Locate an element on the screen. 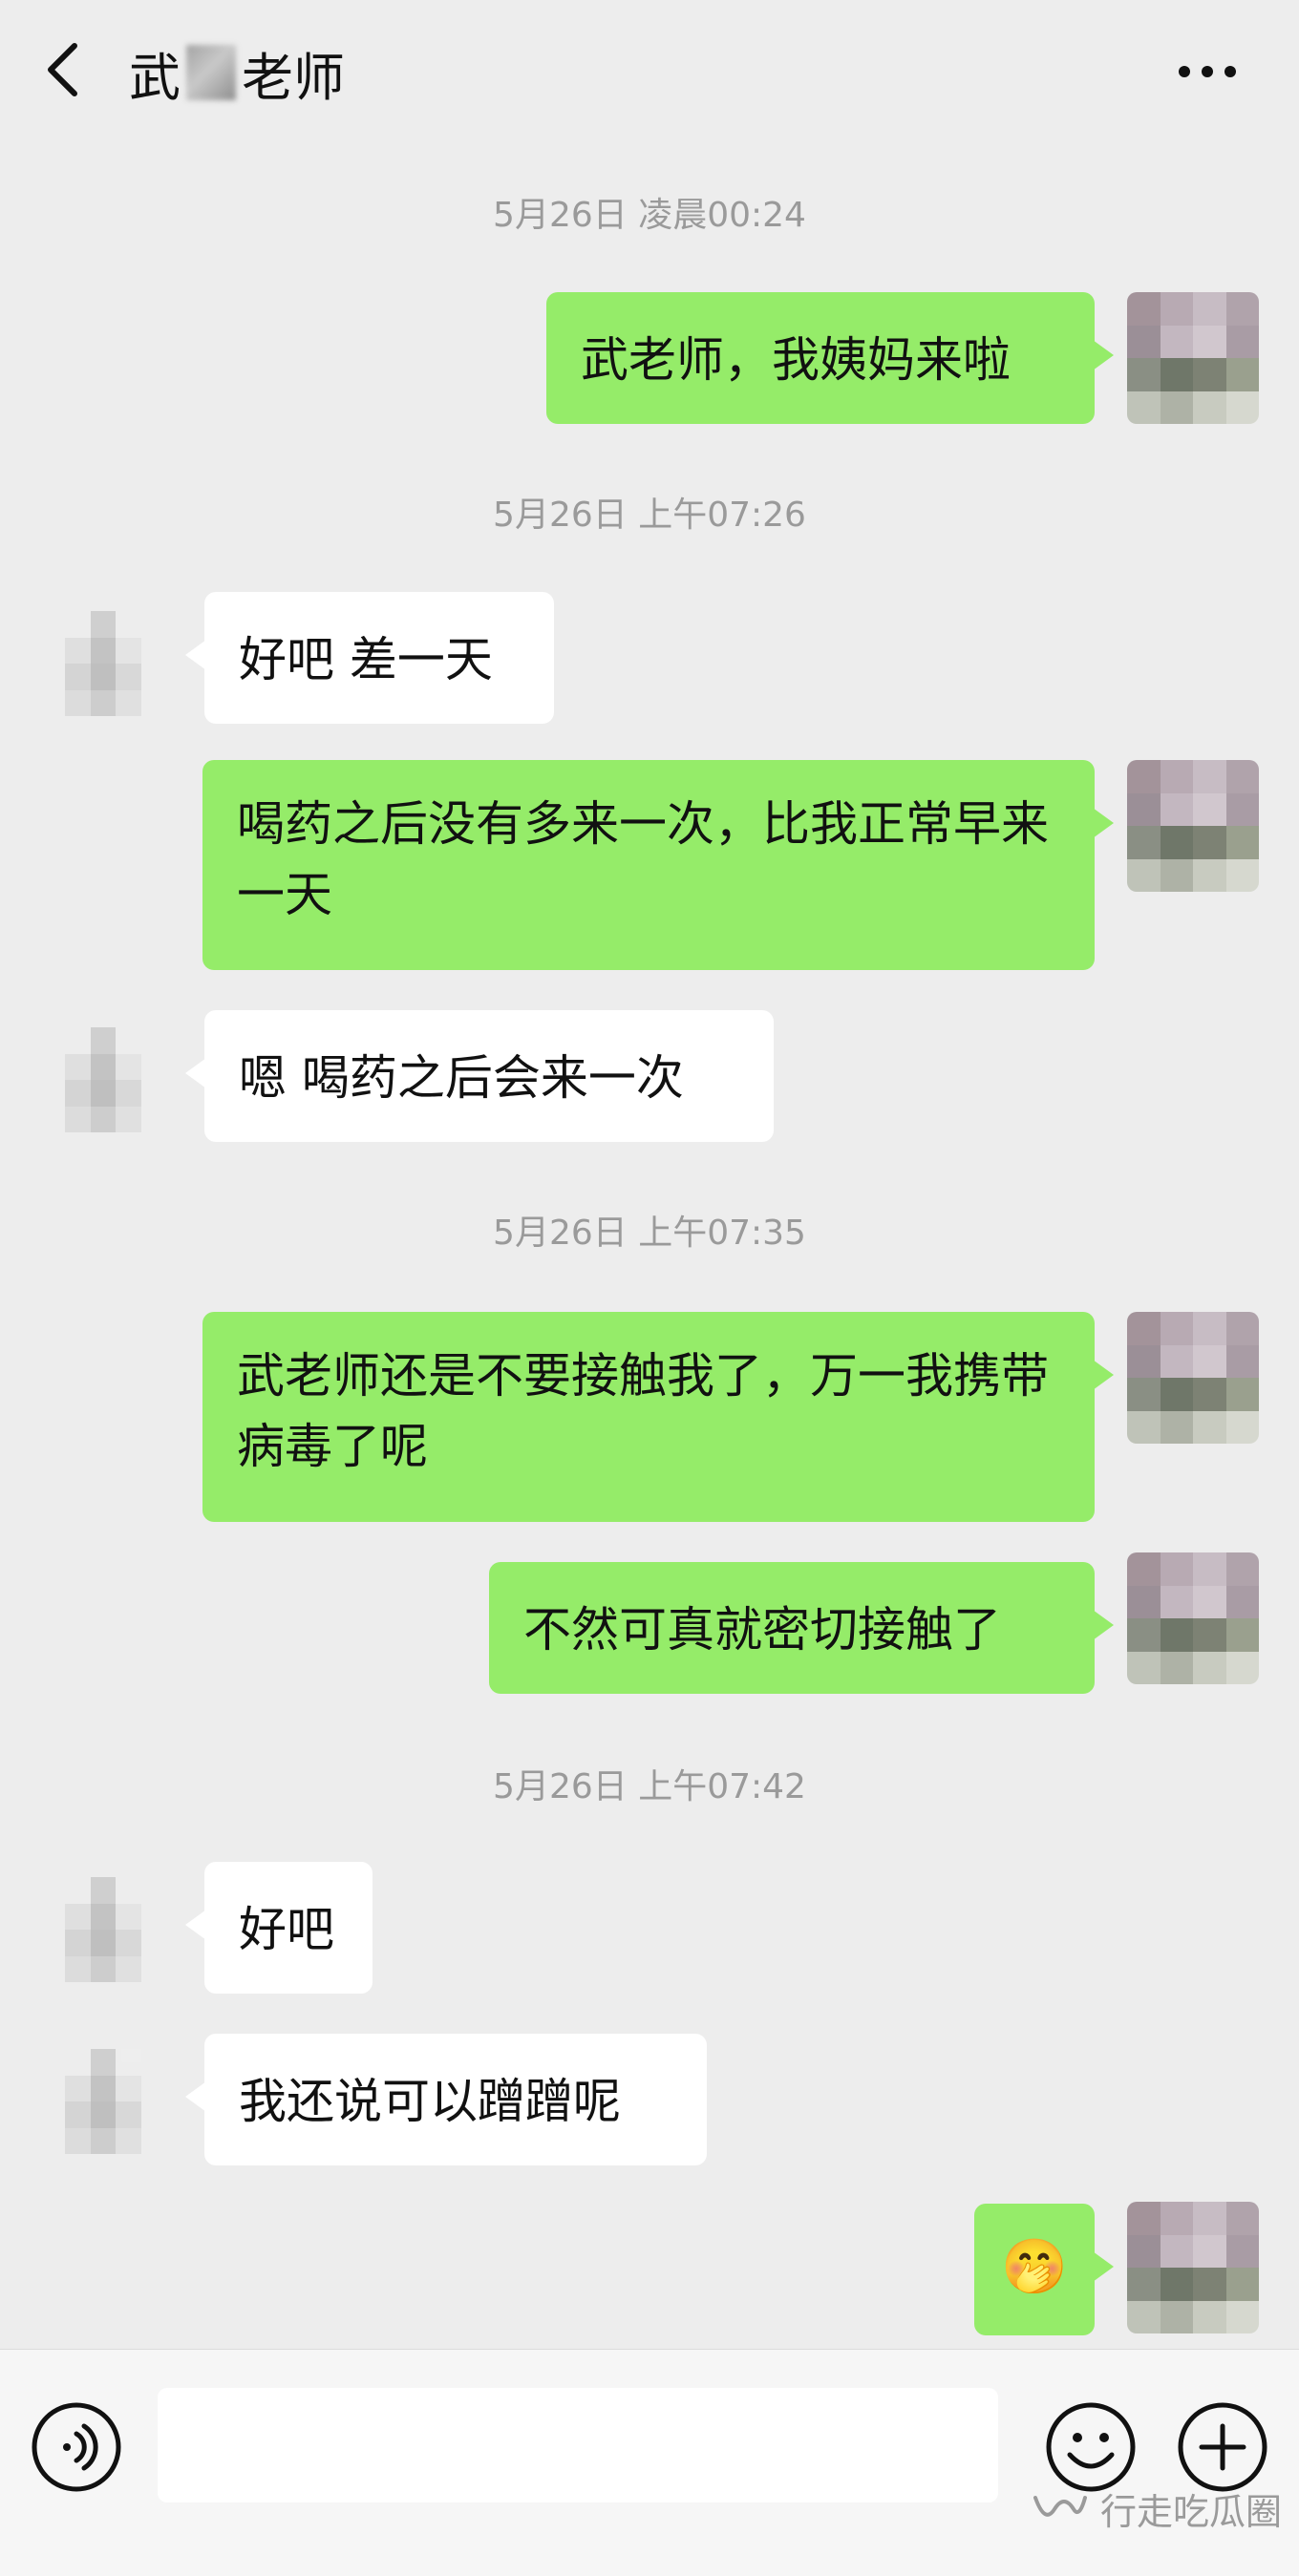  message-bubble-self: 不然可真就密切接触了 is located at coordinates (801, 1628).